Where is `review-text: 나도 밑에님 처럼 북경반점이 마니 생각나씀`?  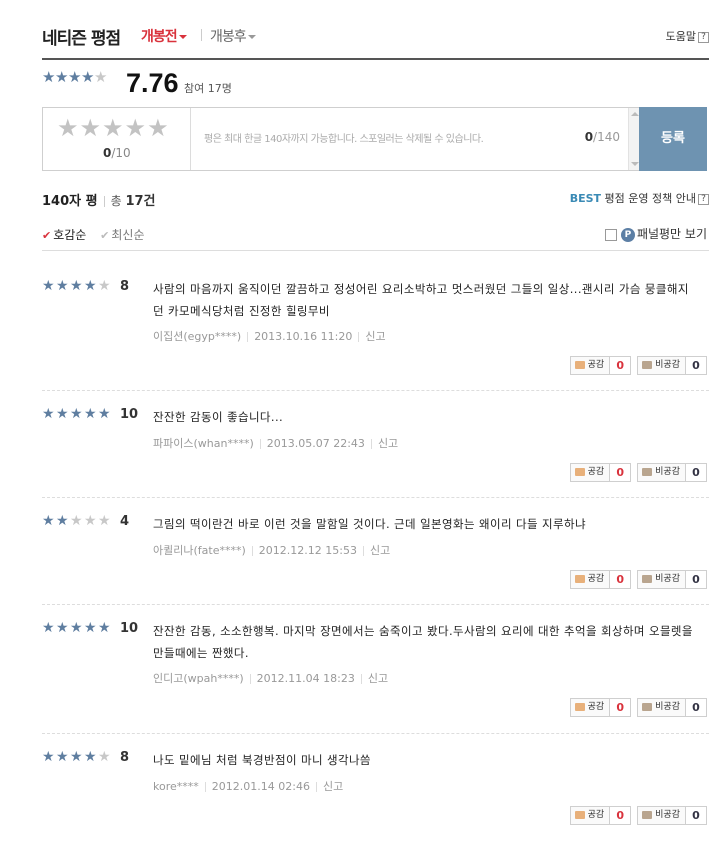
review-text: 나도 밑에님 처럼 북경반점이 마니 생각나씀 is located at coordinates (262, 760).